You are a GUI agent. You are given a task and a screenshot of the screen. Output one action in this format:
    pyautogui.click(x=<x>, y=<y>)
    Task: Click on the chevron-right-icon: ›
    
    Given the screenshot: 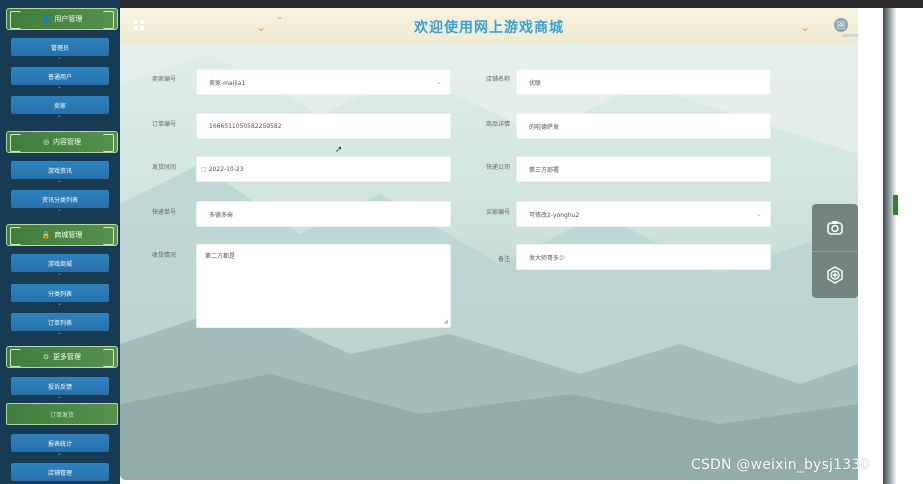 What is the action you would take?
    pyautogui.click(x=875, y=248)
    